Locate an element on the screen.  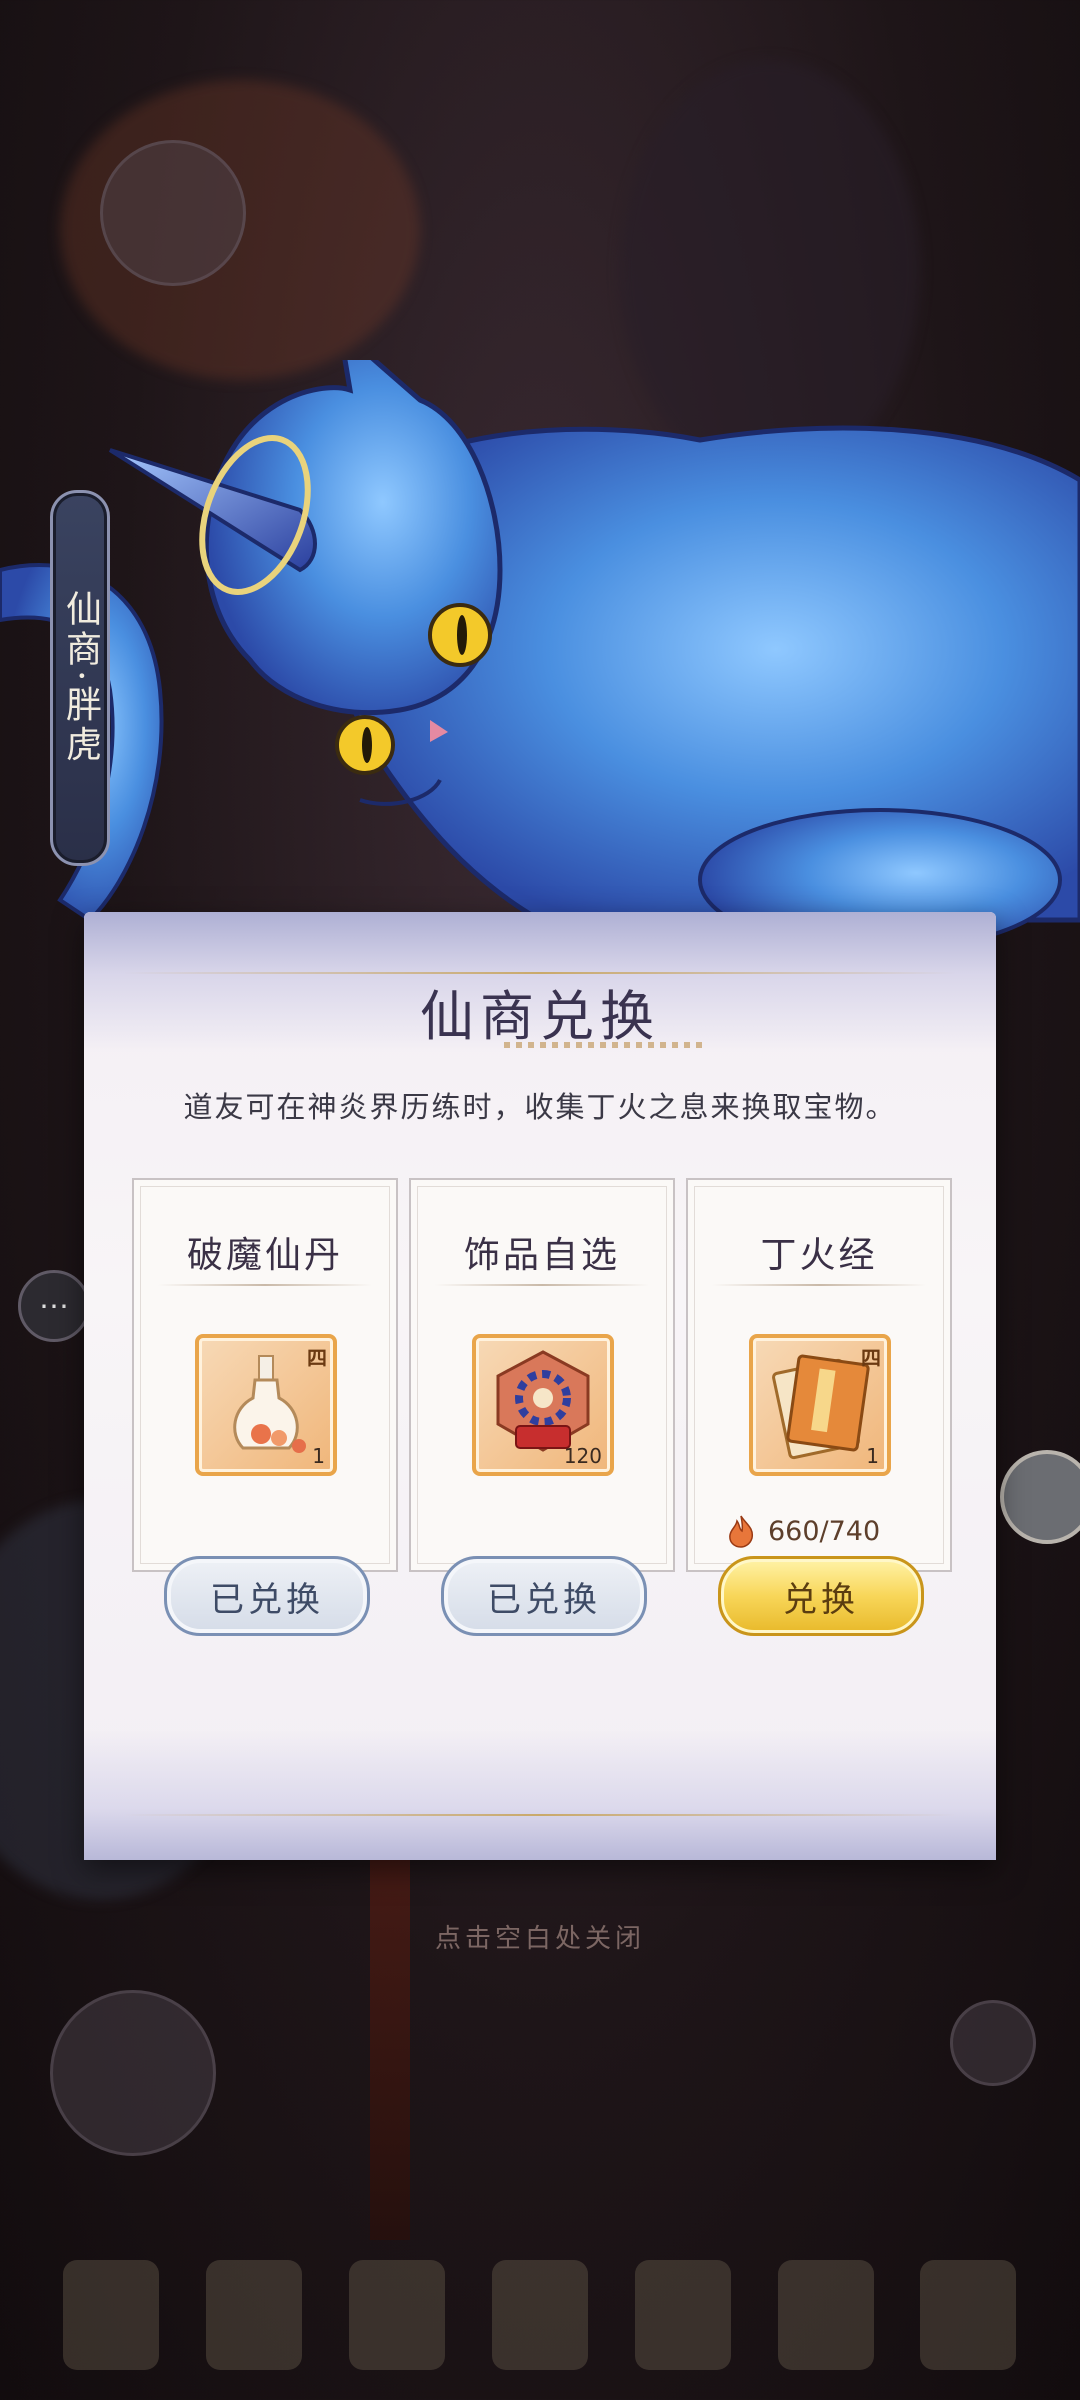
exchange-item-card: 破魔仙丹 四 1 已兑换 is located at coordinates (265, 1407).